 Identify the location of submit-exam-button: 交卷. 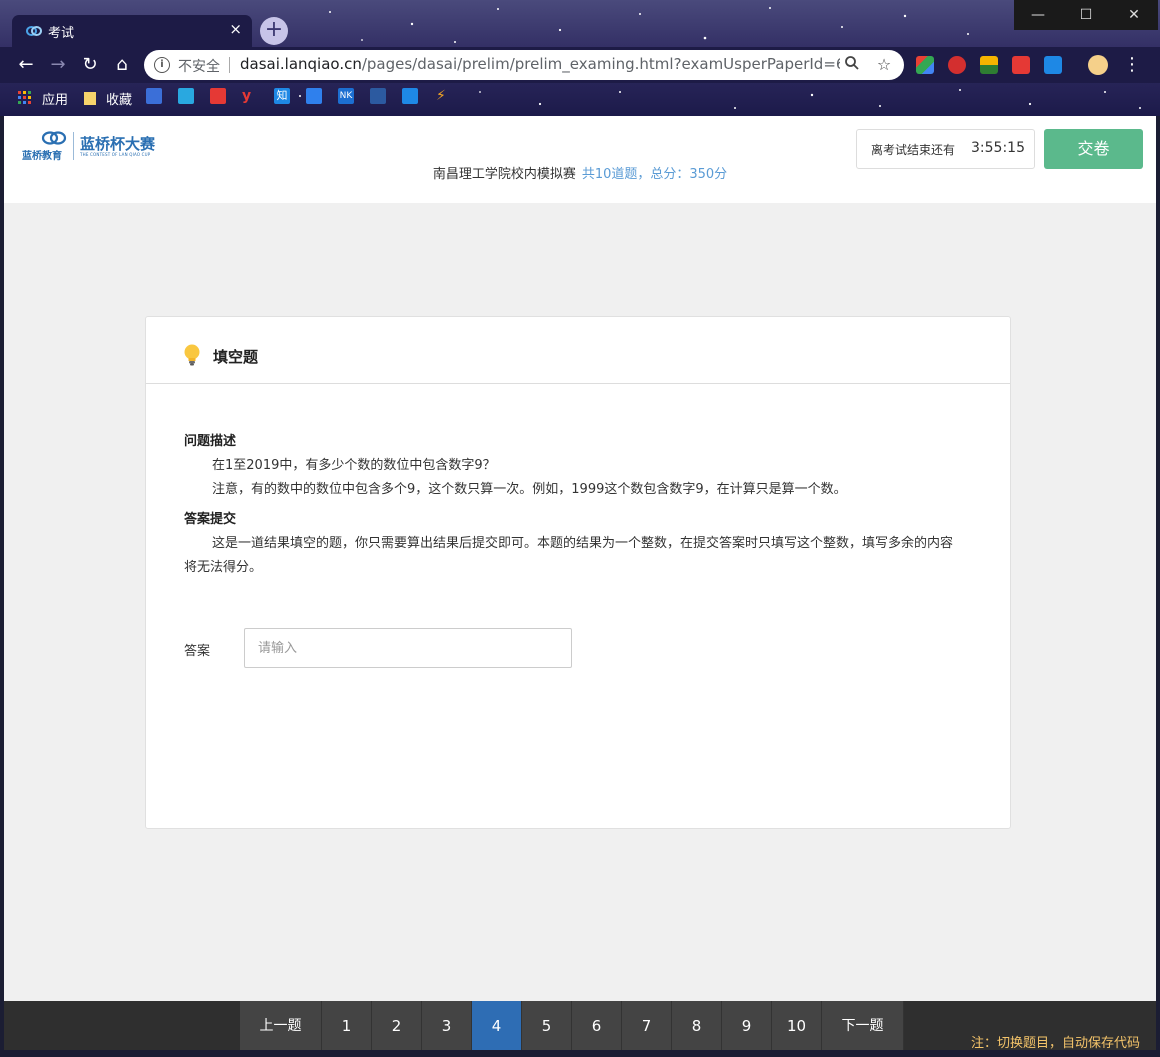
(1093, 149).